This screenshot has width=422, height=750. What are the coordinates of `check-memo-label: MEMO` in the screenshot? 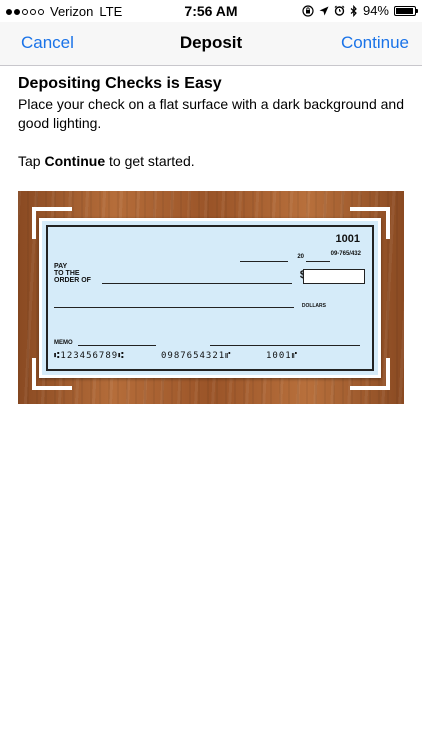 It's located at (63, 343).